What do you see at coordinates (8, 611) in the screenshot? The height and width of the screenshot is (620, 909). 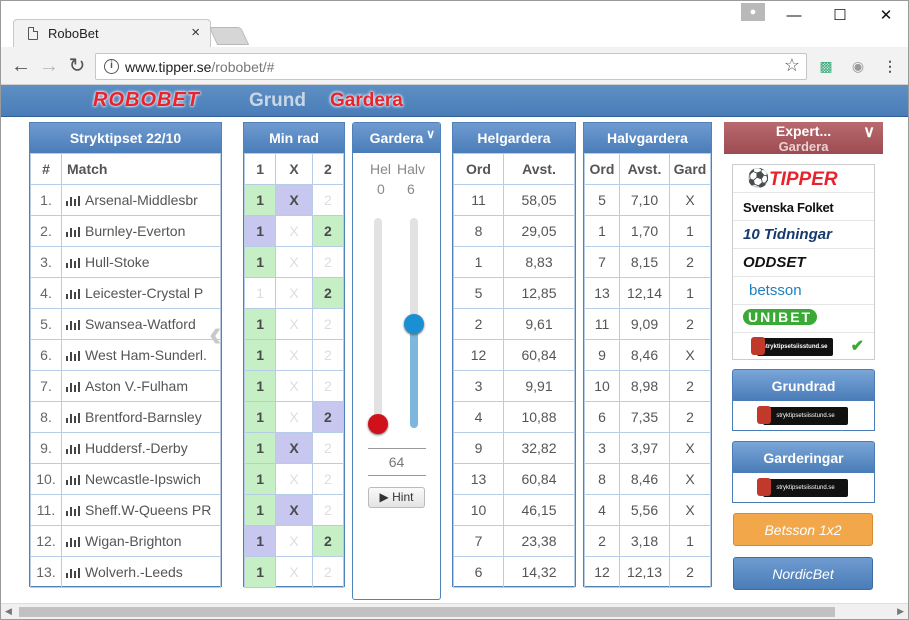 I see `scroll-left-icon: ◀` at bounding box center [8, 611].